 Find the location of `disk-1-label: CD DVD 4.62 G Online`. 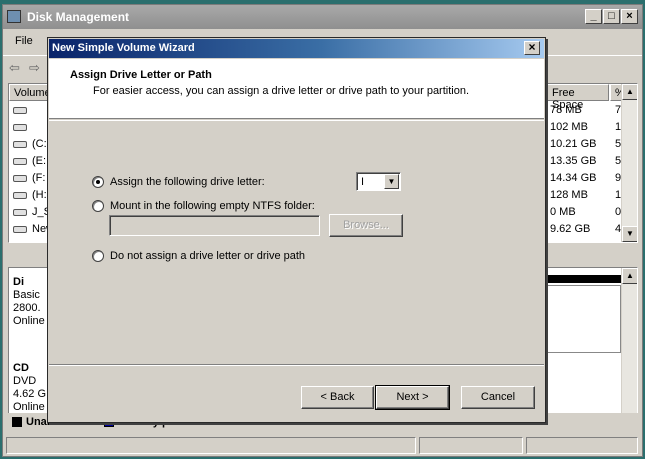

disk-1-label: CD DVD 4.62 G Online is located at coordinates (31, 388).